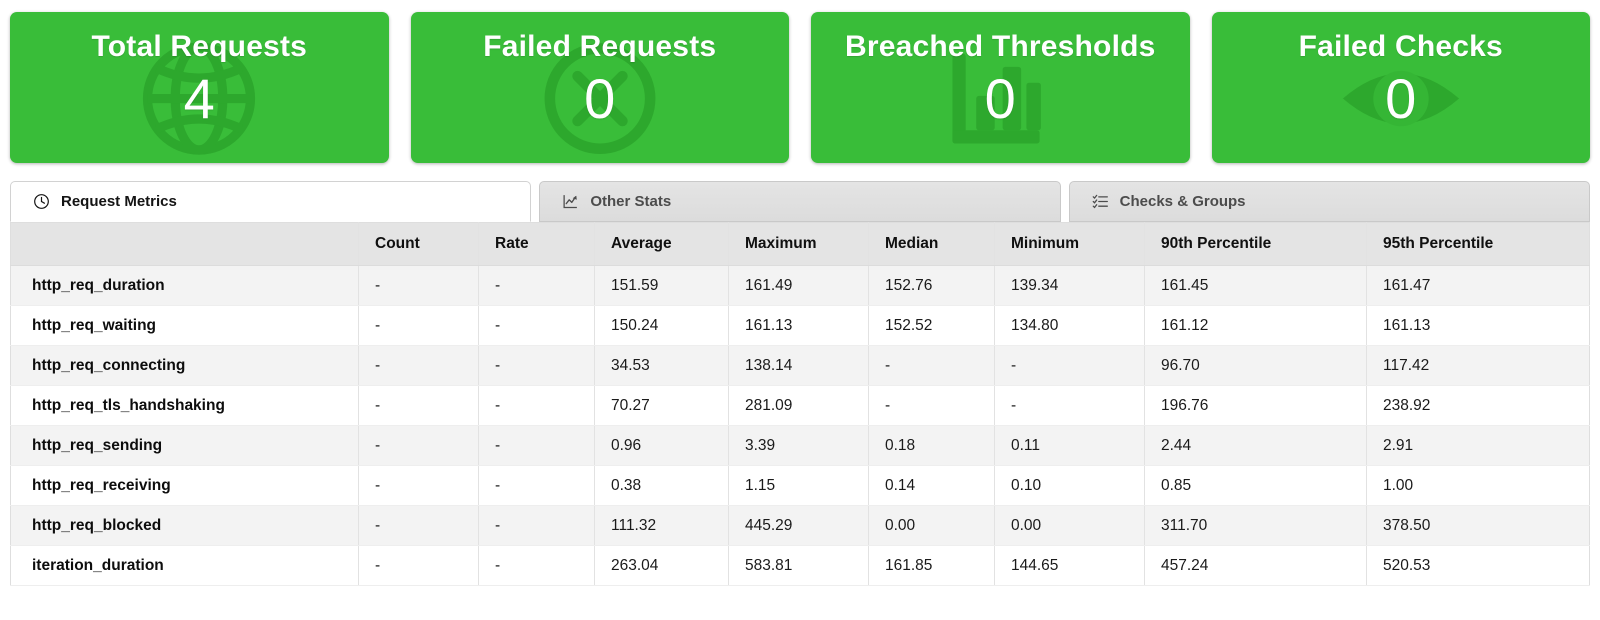 The height and width of the screenshot is (620, 1600). I want to click on cell-minimum: 0.00, so click(1069, 525).